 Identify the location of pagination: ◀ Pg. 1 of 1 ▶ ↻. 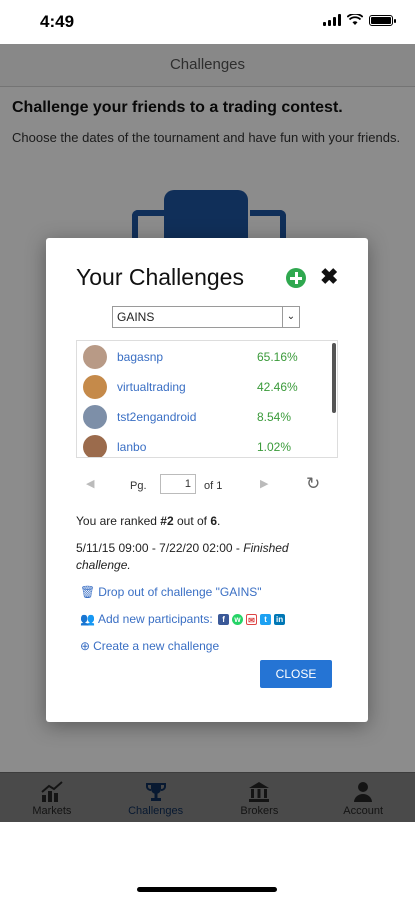
(207, 486).